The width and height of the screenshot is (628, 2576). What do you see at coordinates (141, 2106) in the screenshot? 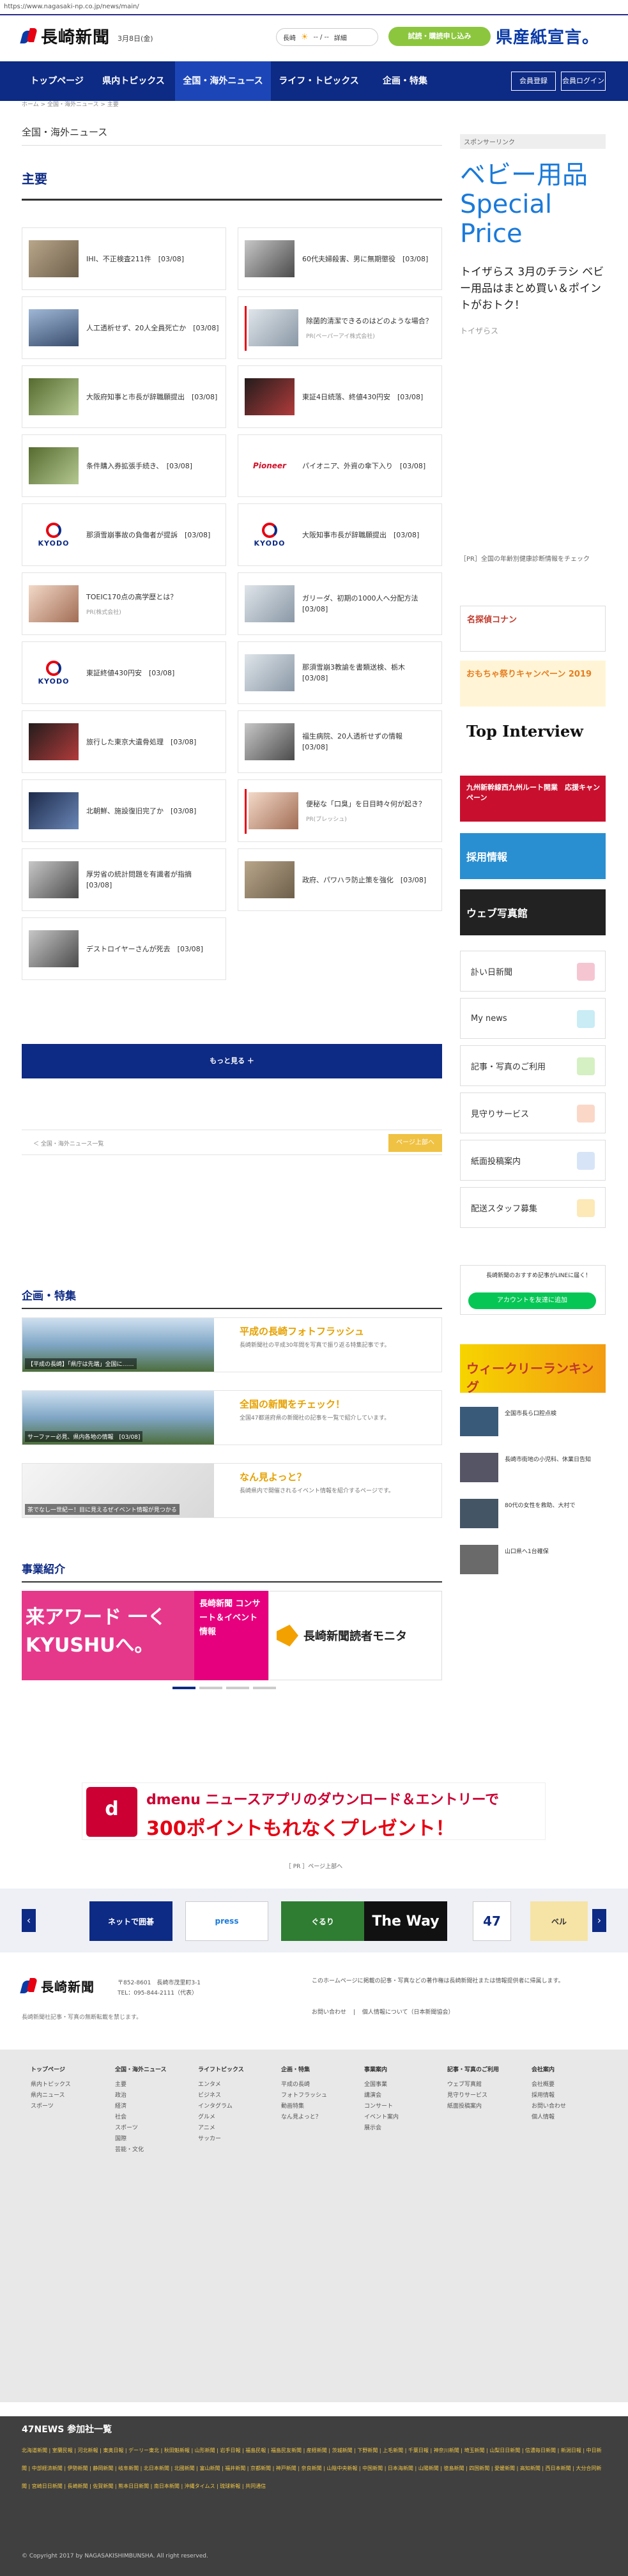
I see `sitemap-link: 経済` at bounding box center [141, 2106].